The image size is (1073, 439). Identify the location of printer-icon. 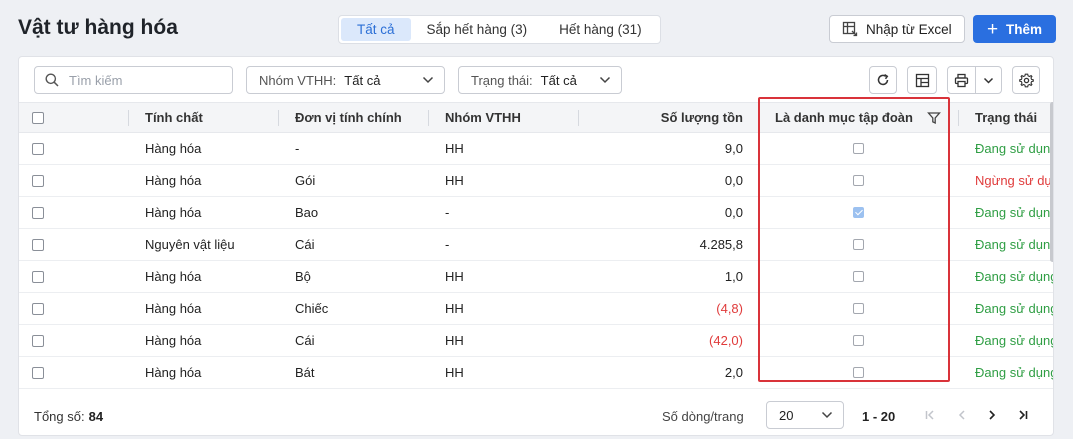
(961, 80).